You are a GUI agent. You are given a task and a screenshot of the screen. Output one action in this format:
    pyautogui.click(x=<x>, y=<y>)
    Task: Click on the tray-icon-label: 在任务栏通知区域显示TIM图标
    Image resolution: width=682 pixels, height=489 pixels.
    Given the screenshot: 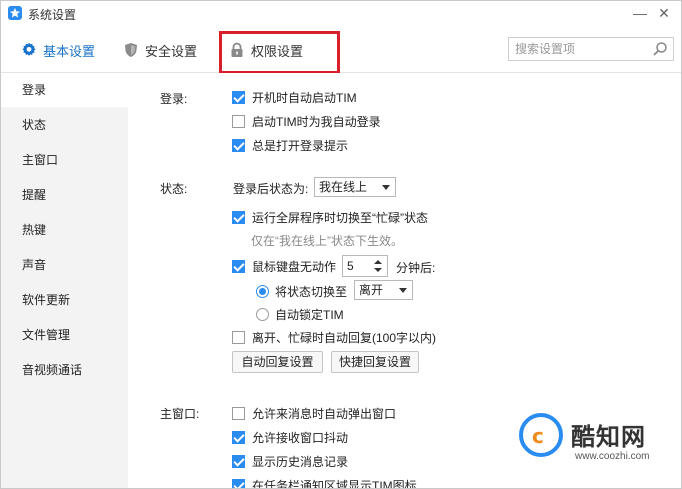 What is the action you would take?
    pyautogui.click(x=334, y=484)
    